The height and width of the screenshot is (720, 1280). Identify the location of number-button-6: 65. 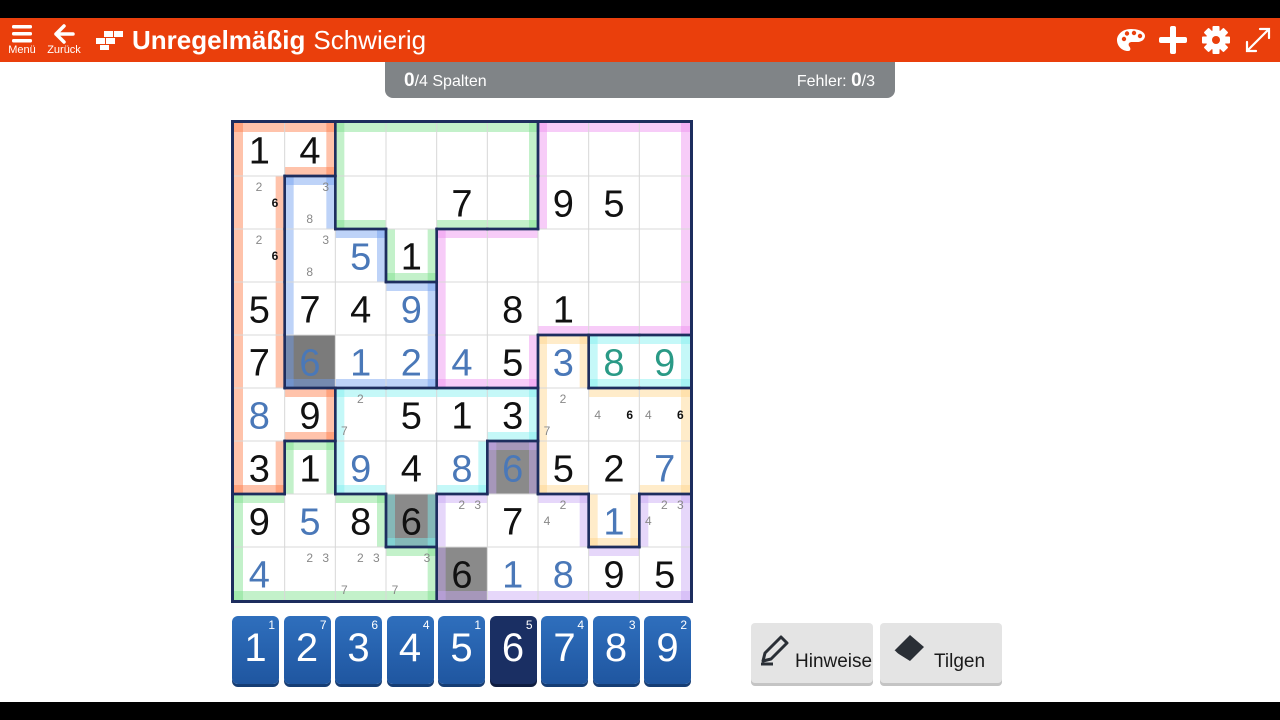
(513, 650).